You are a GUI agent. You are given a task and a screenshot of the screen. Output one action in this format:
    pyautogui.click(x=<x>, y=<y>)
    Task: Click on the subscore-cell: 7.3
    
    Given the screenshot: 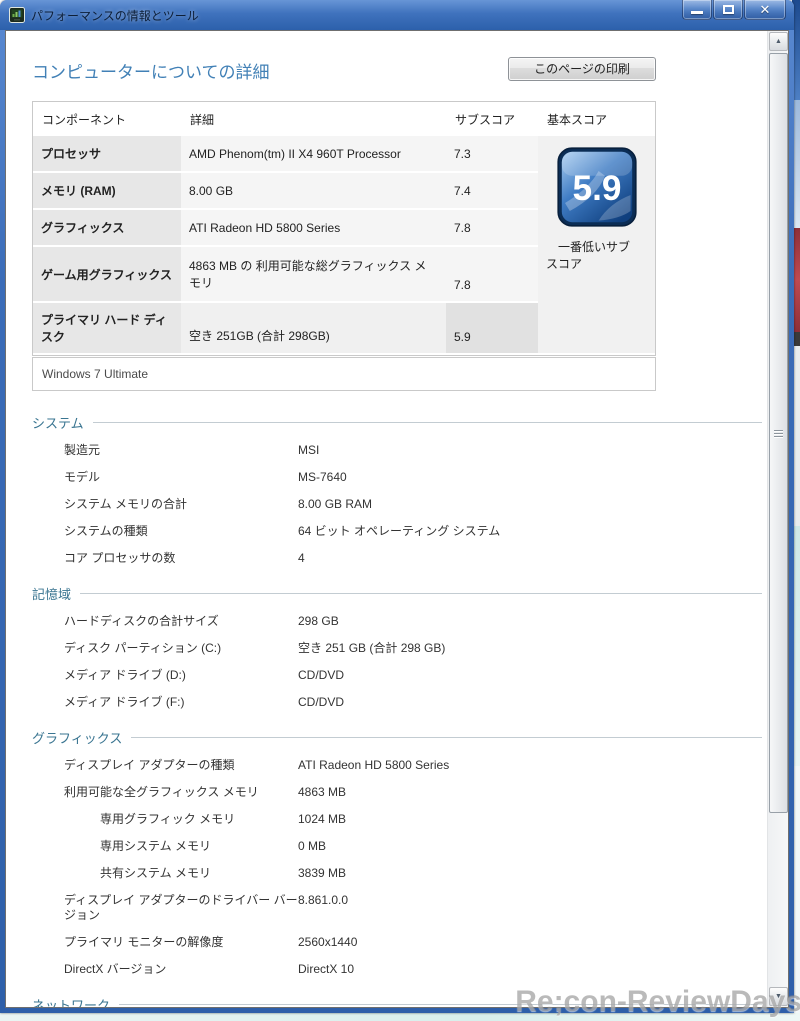 What is the action you would take?
    pyautogui.click(x=492, y=153)
    